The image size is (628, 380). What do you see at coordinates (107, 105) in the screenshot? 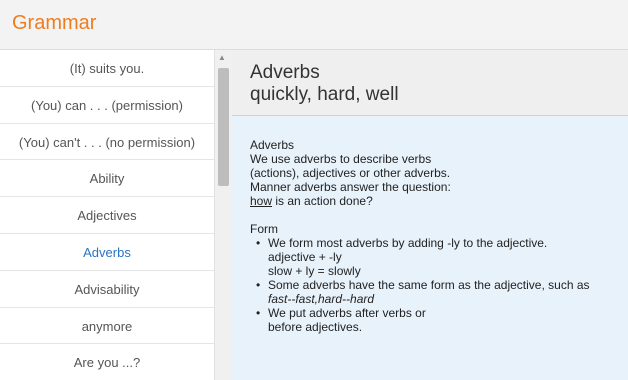
I see `topic-item: (You) can . . . (permission)` at bounding box center [107, 105].